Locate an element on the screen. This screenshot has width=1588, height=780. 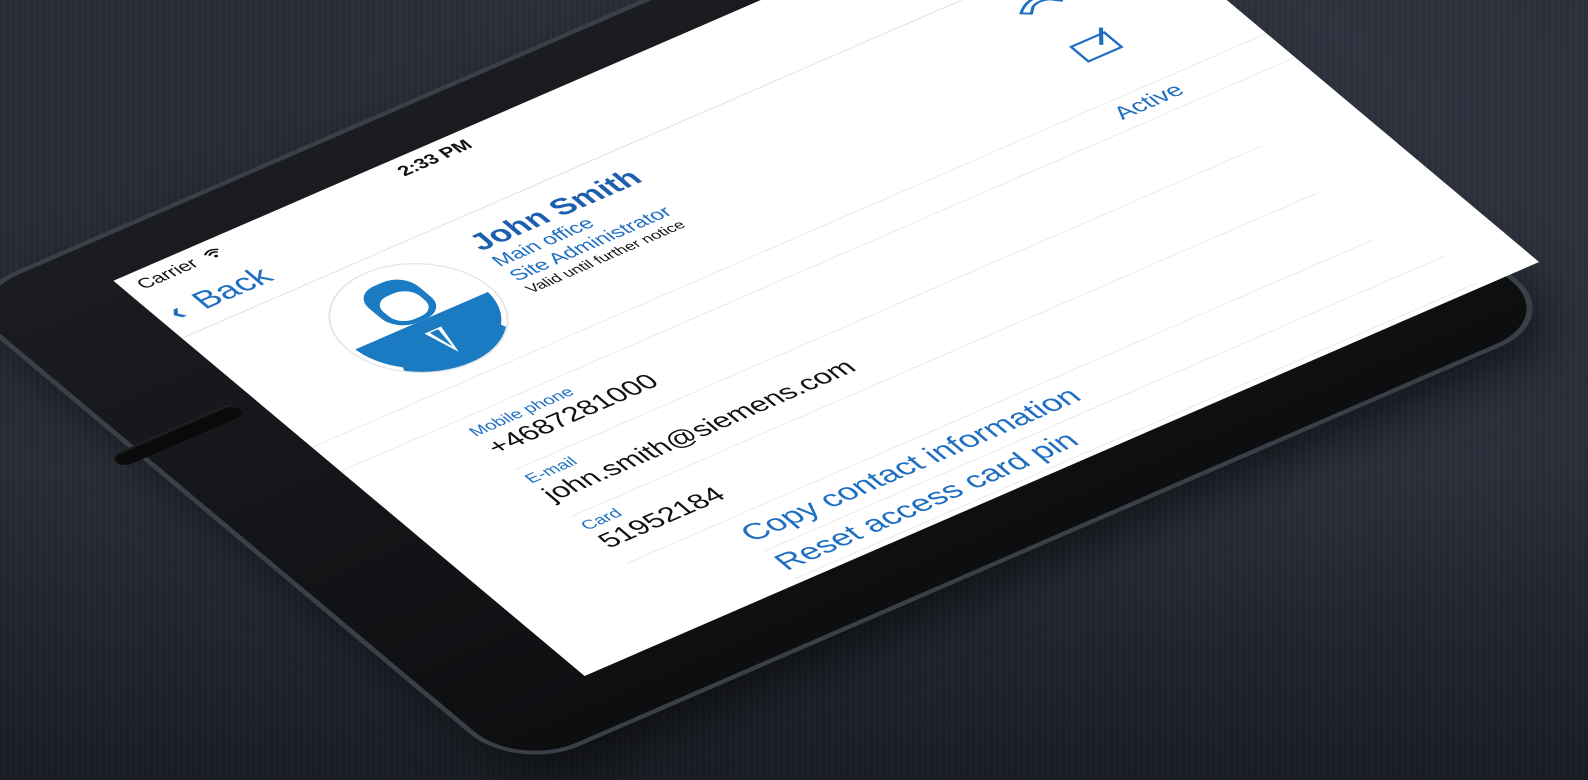
wifi-icon is located at coordinates (214, 254).